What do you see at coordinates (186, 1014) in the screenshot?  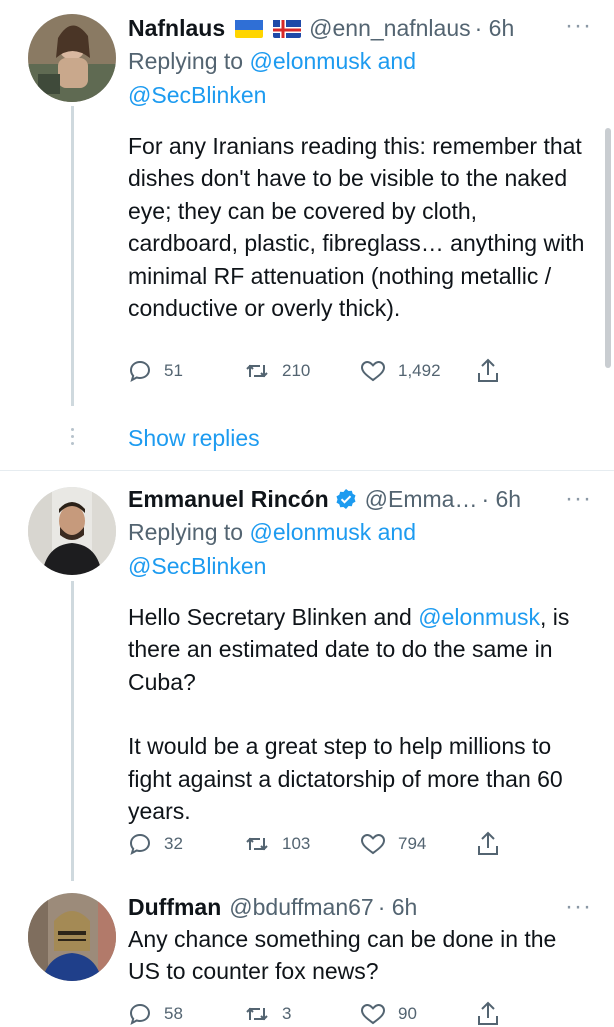 I see `reply-button: 58` at bounding box center [186, 1014].